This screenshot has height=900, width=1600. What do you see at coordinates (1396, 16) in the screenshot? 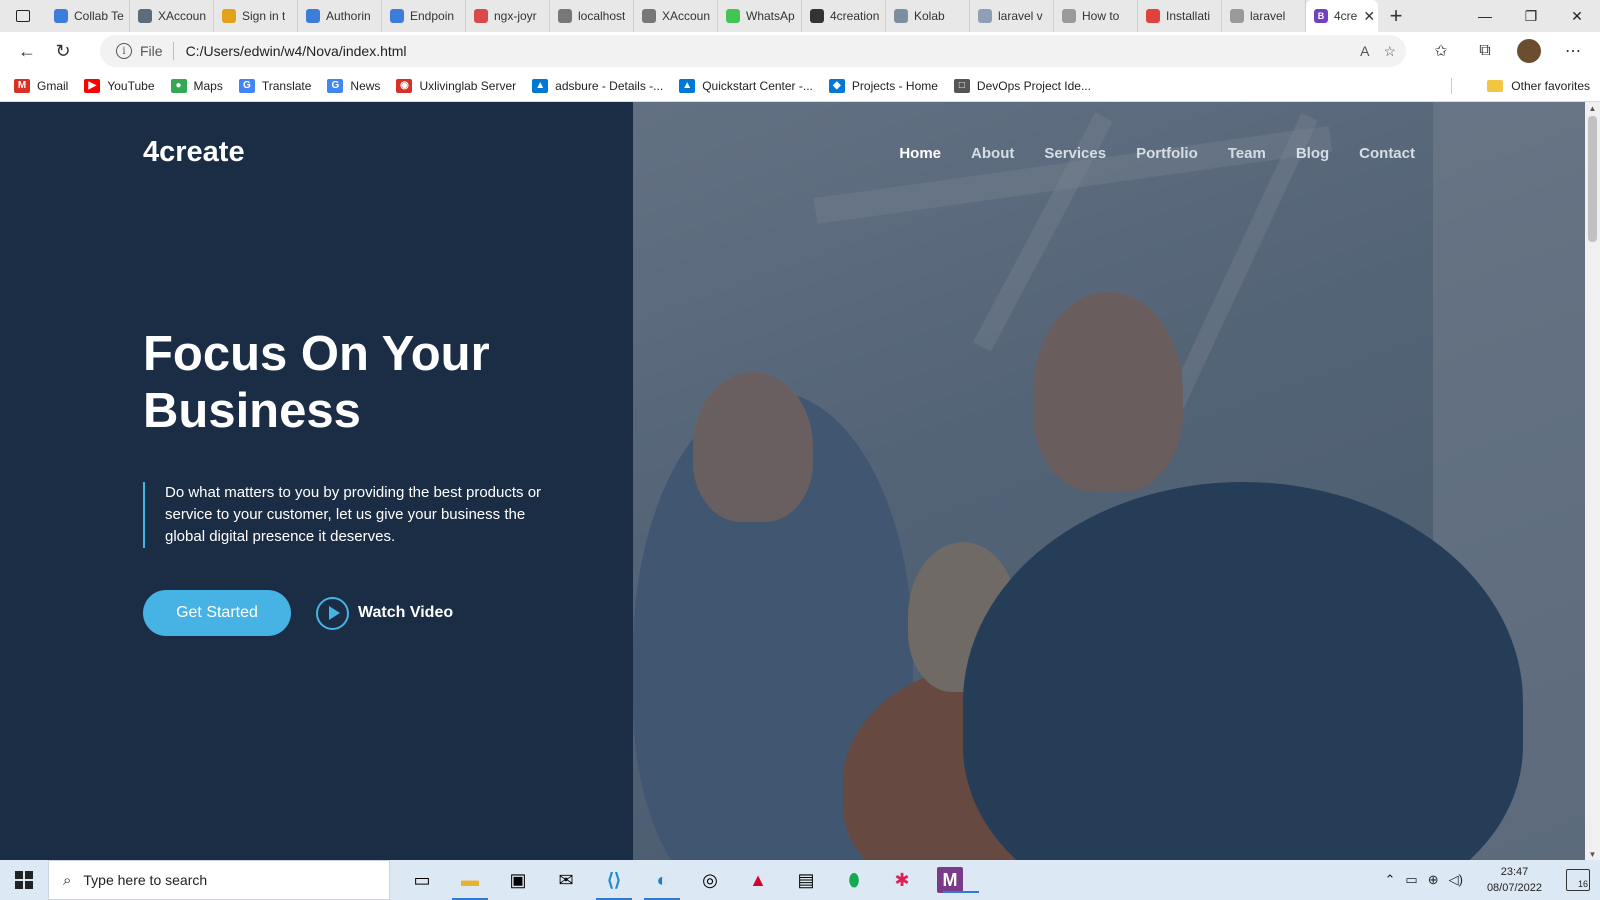
I see `new-tab-button: +` at bounding box center [1396, 16].